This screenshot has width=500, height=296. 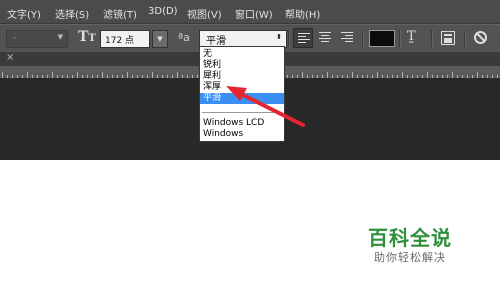 What do you see at coordinates (236, 93) in the screenshot?
I see `arrow-head` at bounding box center [236, 93].